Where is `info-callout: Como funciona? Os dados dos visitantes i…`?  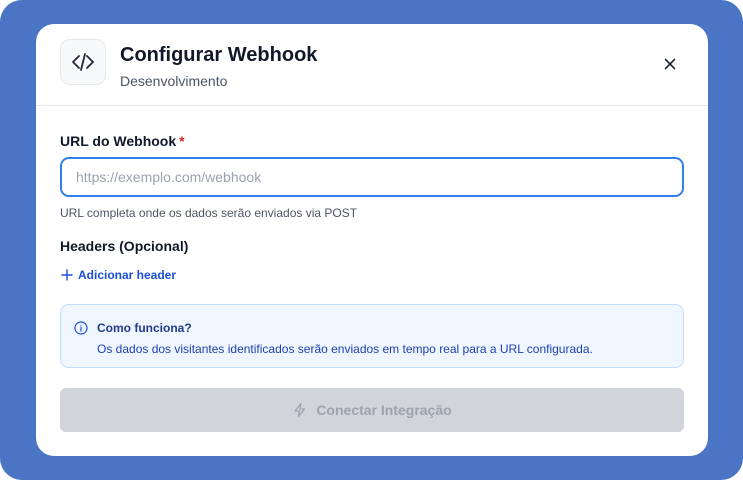 info-callout: Como funciona? Os dados dos visitantes i… is located at coordinates (372, 336).